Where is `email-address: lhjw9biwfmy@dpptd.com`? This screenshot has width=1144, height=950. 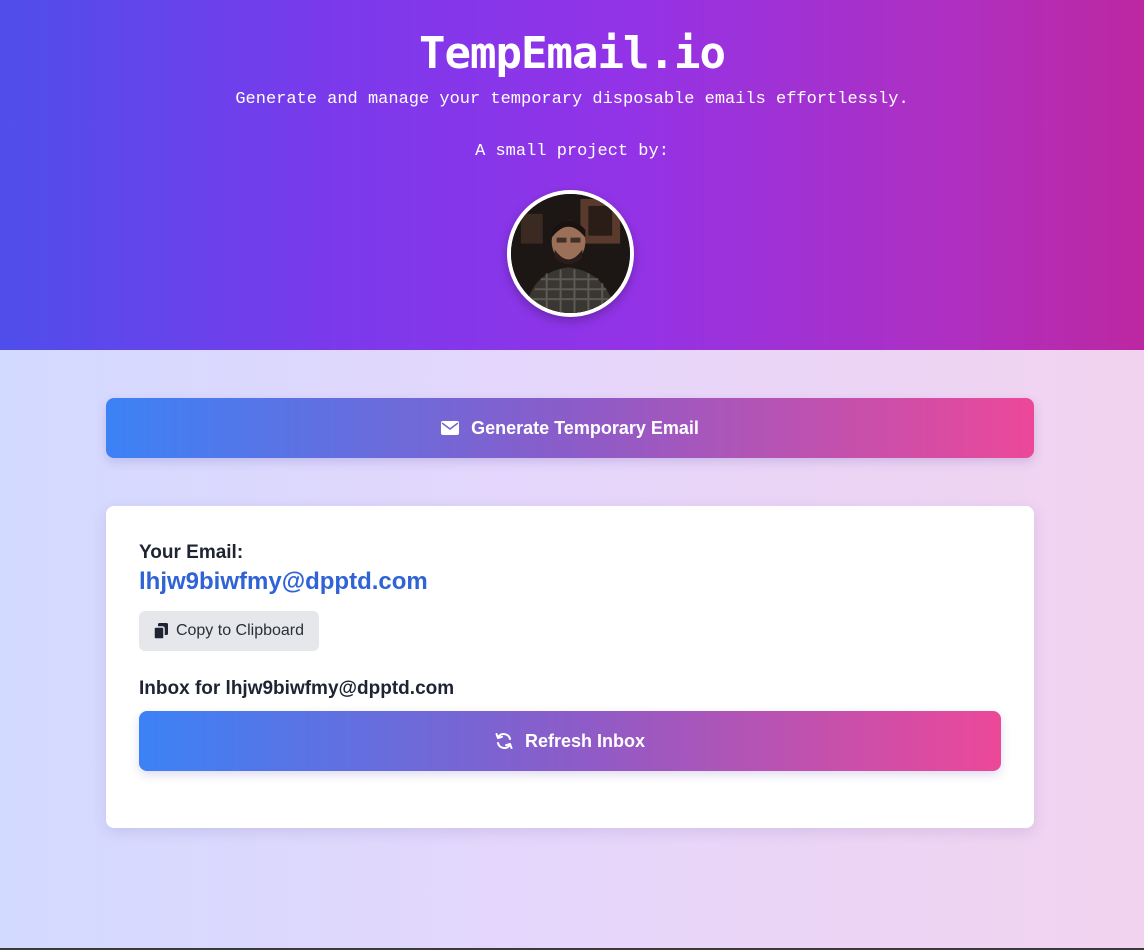 email-address: lhjw9biwfmy@dpptd.com is located at coordinates (283, 582).